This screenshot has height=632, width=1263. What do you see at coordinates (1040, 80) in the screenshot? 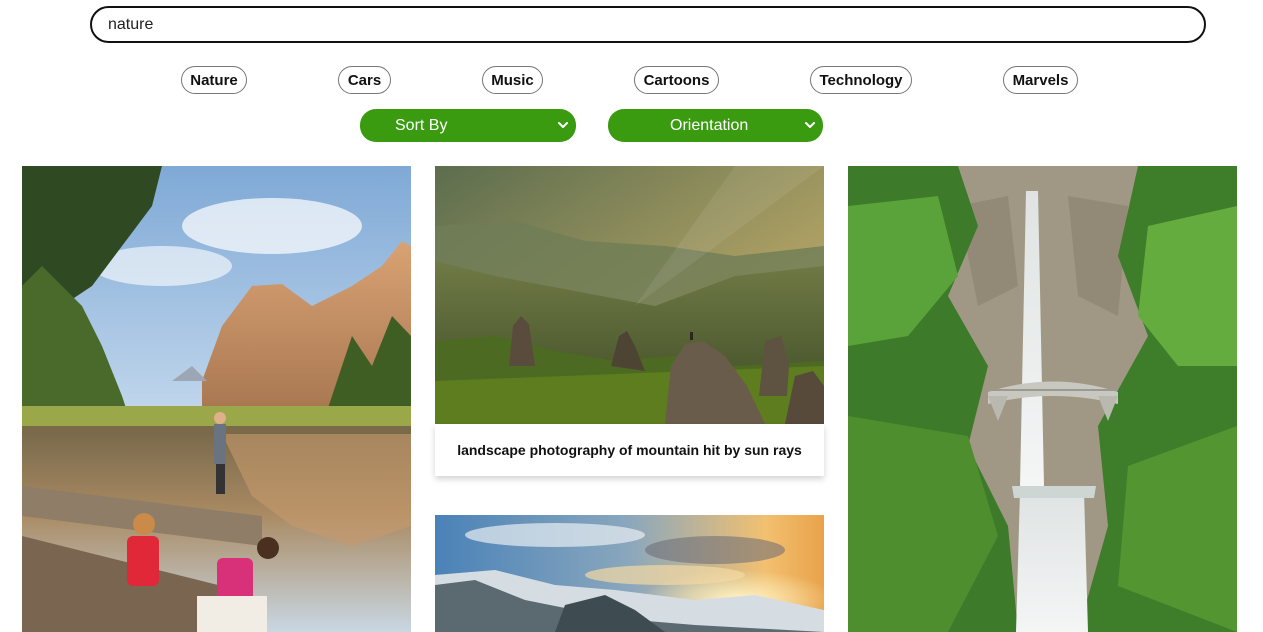
I see `category-chip-marvels: Marvels` at bounding box center [1040, 80].